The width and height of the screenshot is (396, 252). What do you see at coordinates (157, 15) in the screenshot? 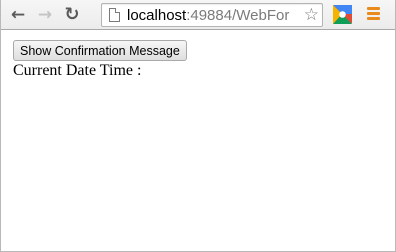
I see `url-host: localhost` at bounding box center [157, 15].